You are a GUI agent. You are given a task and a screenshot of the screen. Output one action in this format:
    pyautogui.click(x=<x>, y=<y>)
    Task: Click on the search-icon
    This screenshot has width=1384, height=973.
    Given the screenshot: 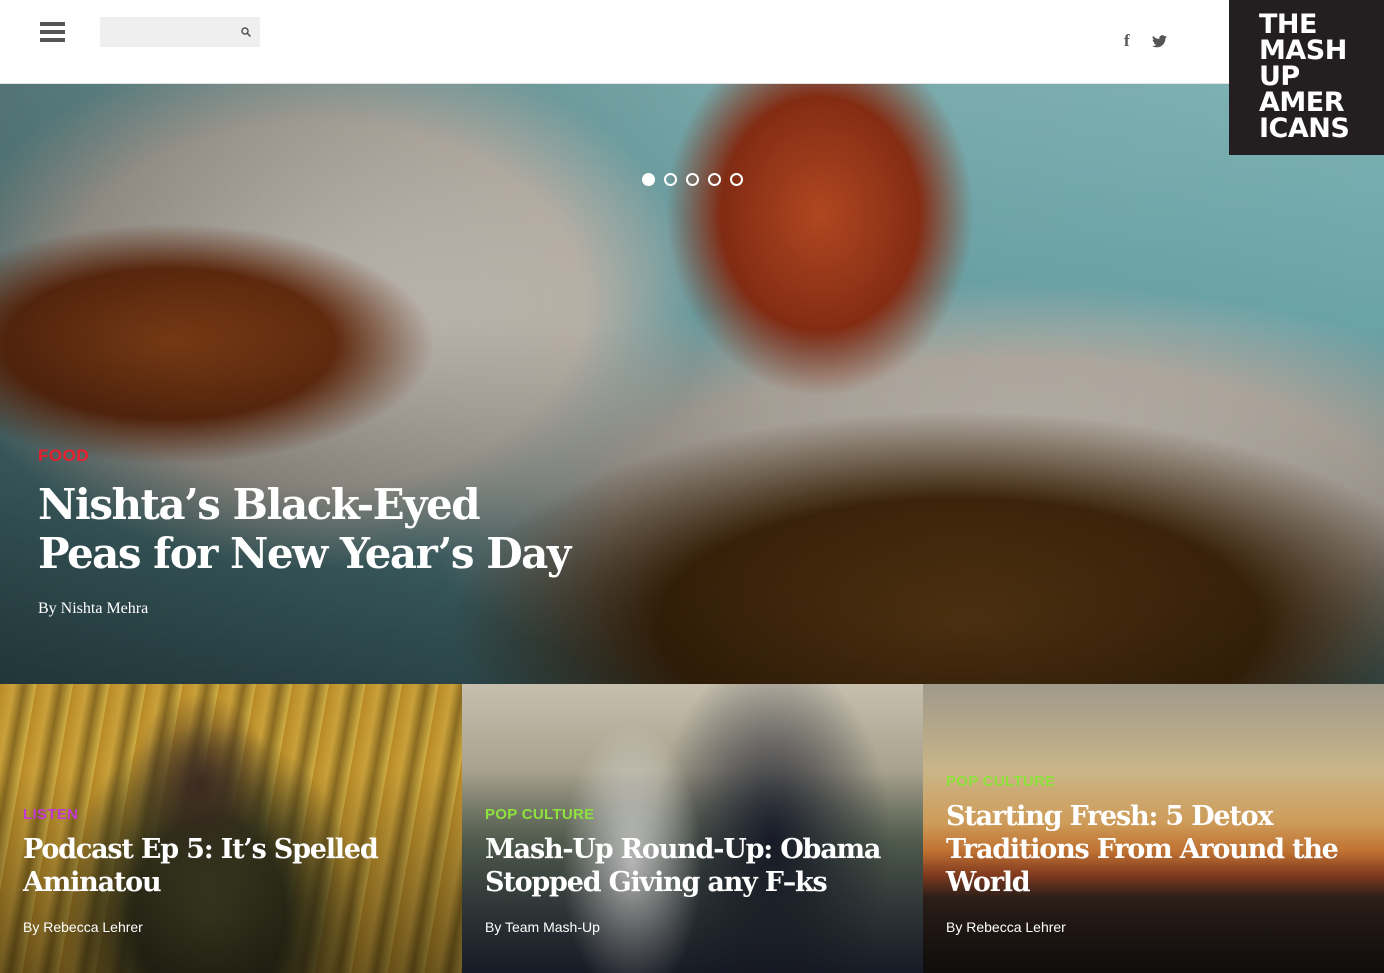 What is the action you would take?
    pyautogui.click(x=246, y=32)
    